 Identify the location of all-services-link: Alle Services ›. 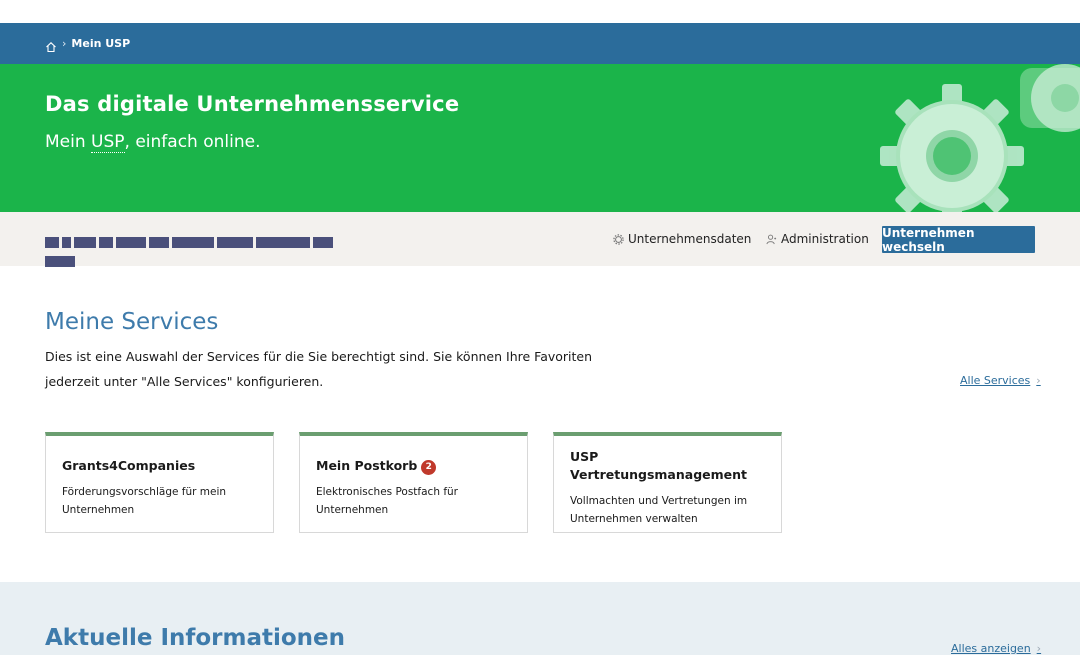
(1000, 380).